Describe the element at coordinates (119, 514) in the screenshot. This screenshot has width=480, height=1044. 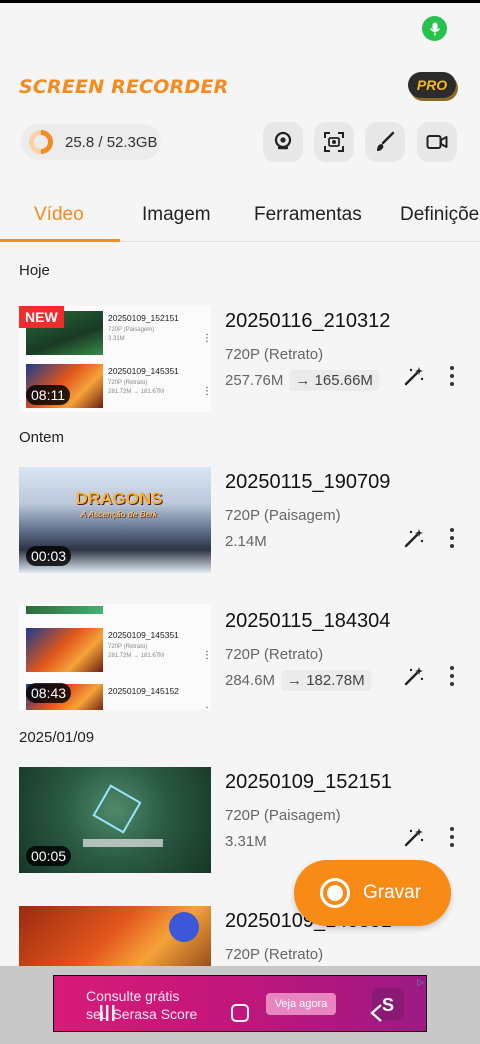
I see `thumbnail-subtitle: A Ascenção de Berk` at that location.